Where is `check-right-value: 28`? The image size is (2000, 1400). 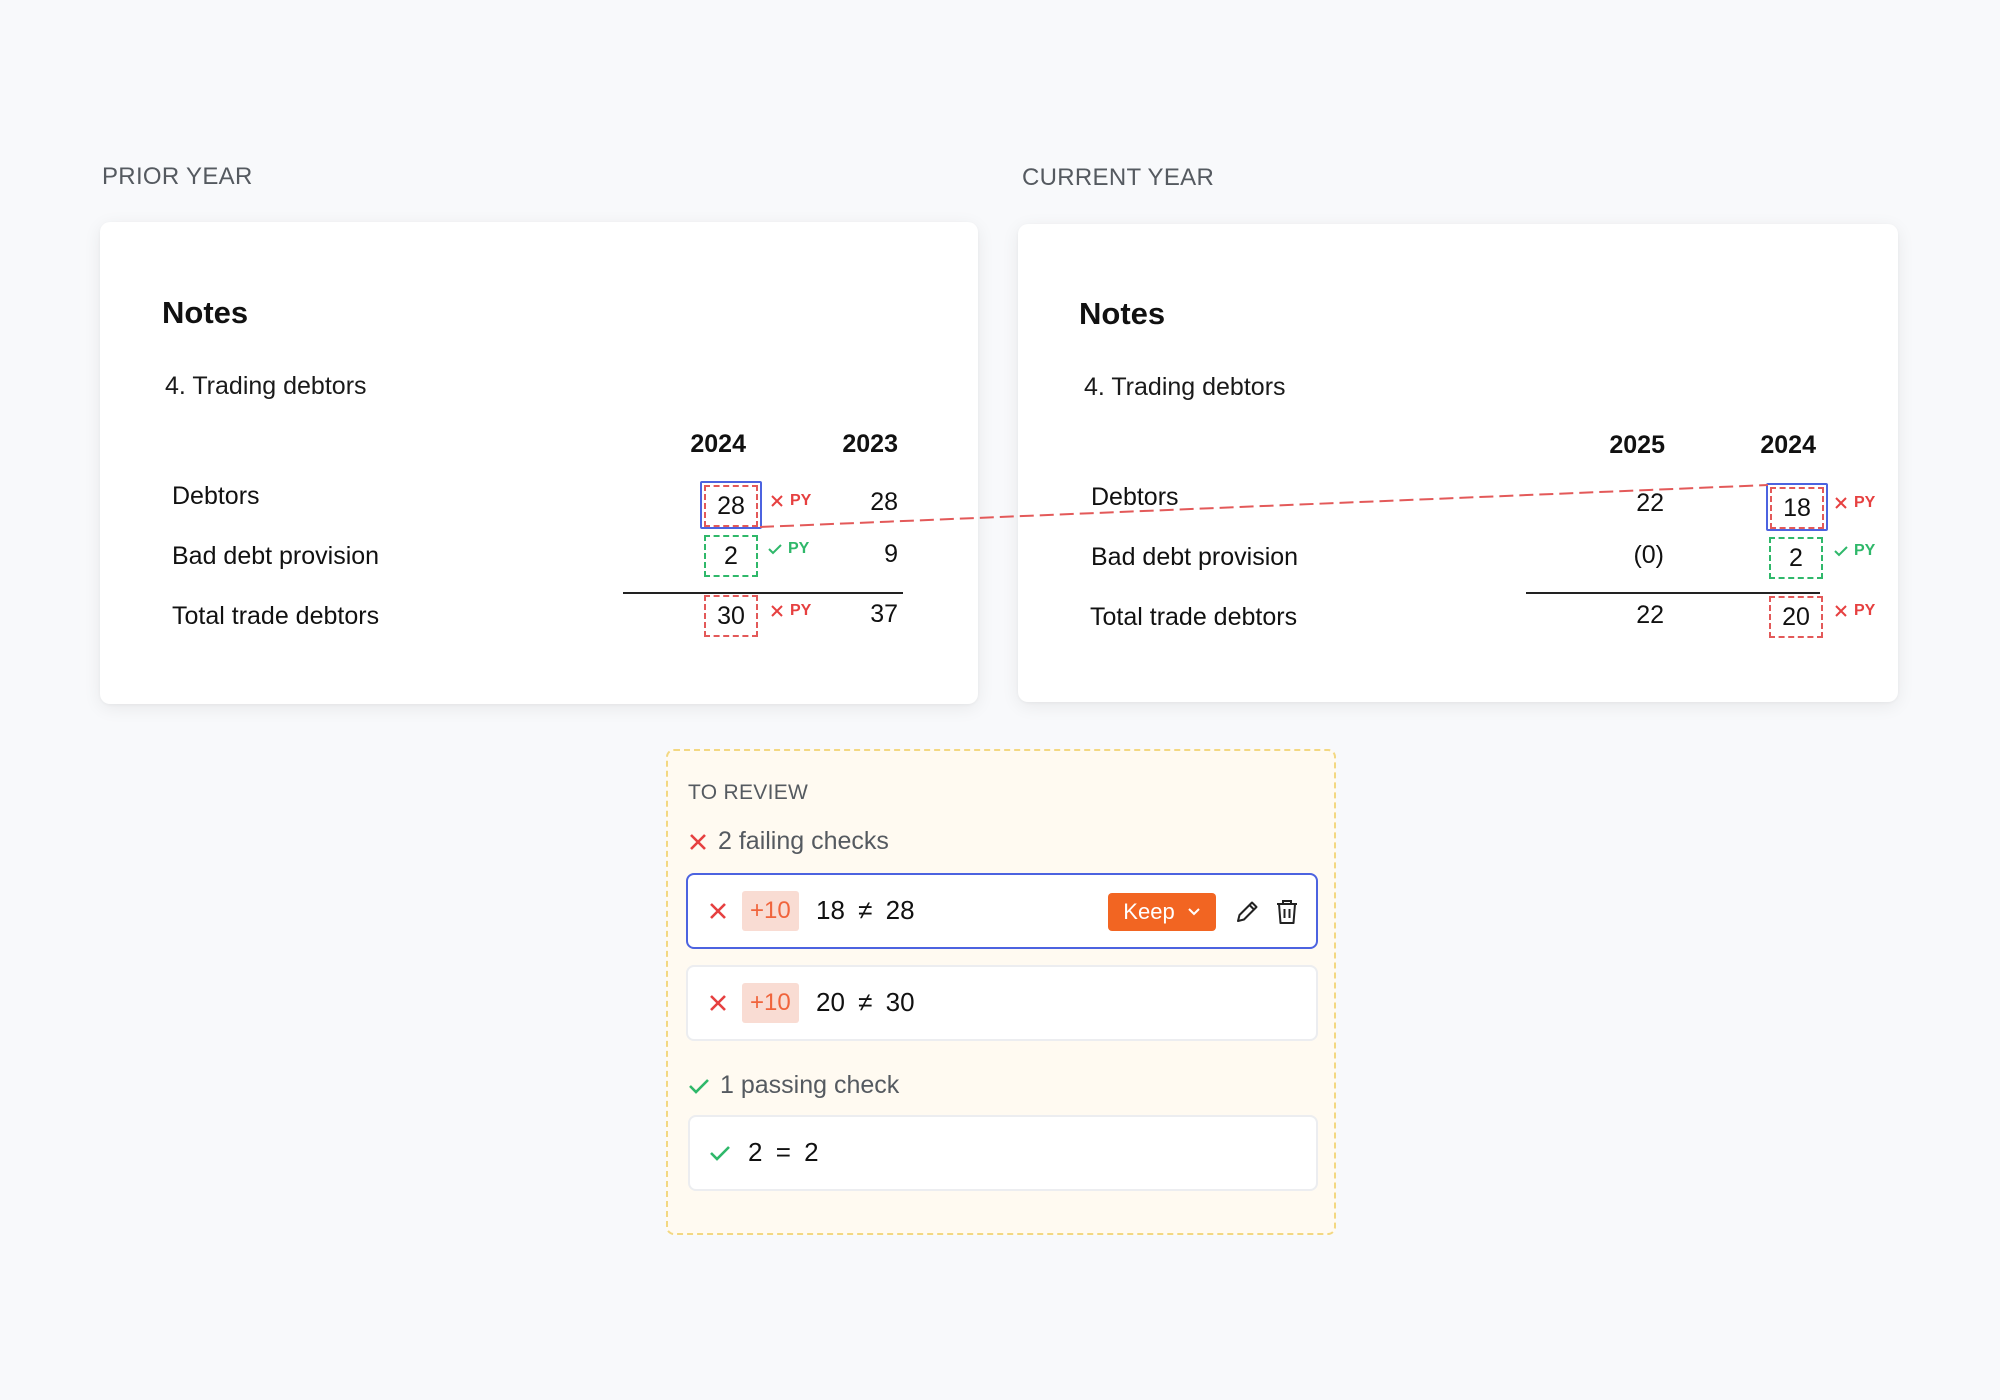 check-right-value: 28 is located at coordinates (900, 910).